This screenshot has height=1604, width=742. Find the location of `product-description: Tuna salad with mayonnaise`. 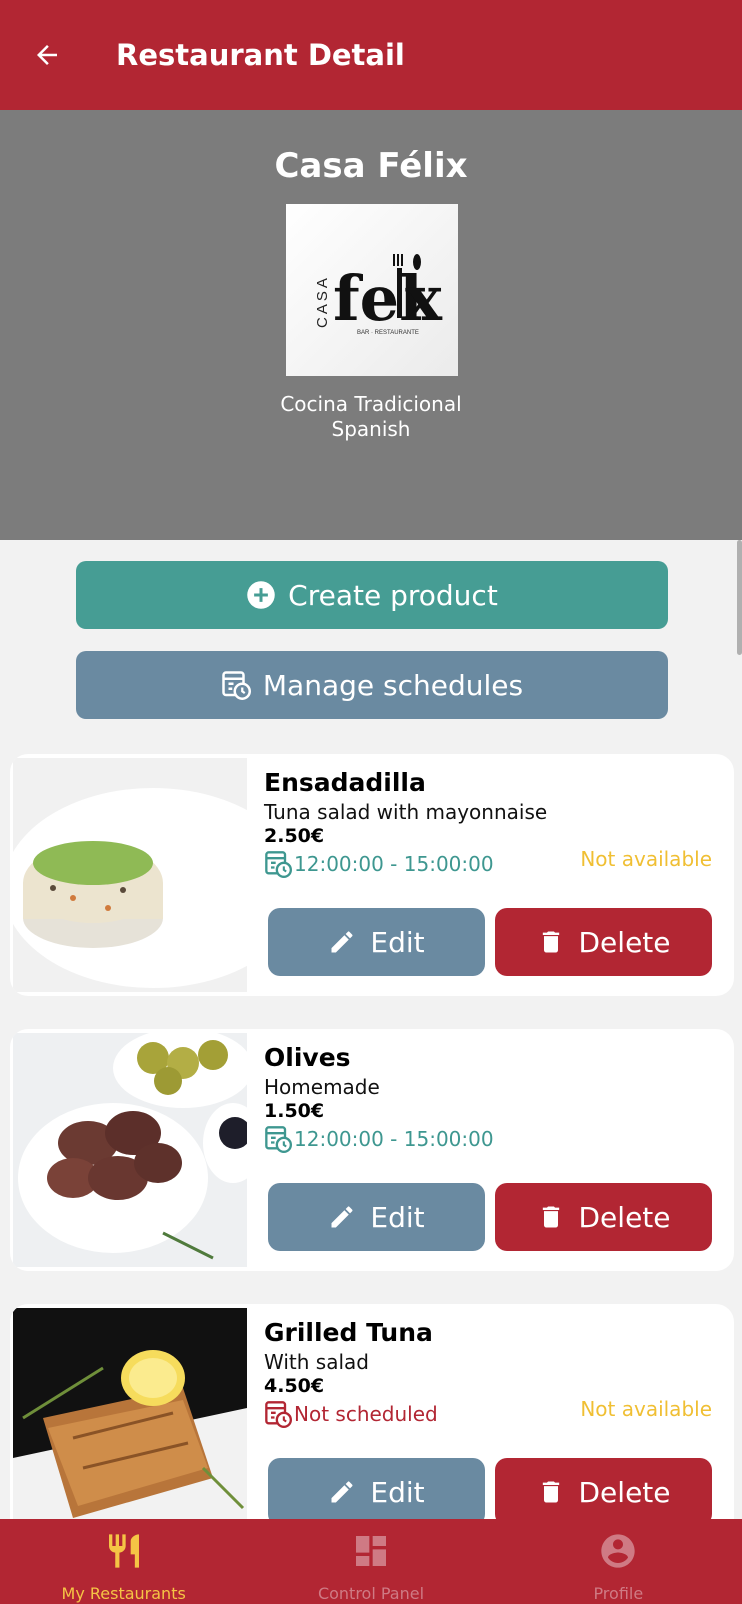

product-description: Tuna salad with mayonnaise is located at coordinates (406, 812).